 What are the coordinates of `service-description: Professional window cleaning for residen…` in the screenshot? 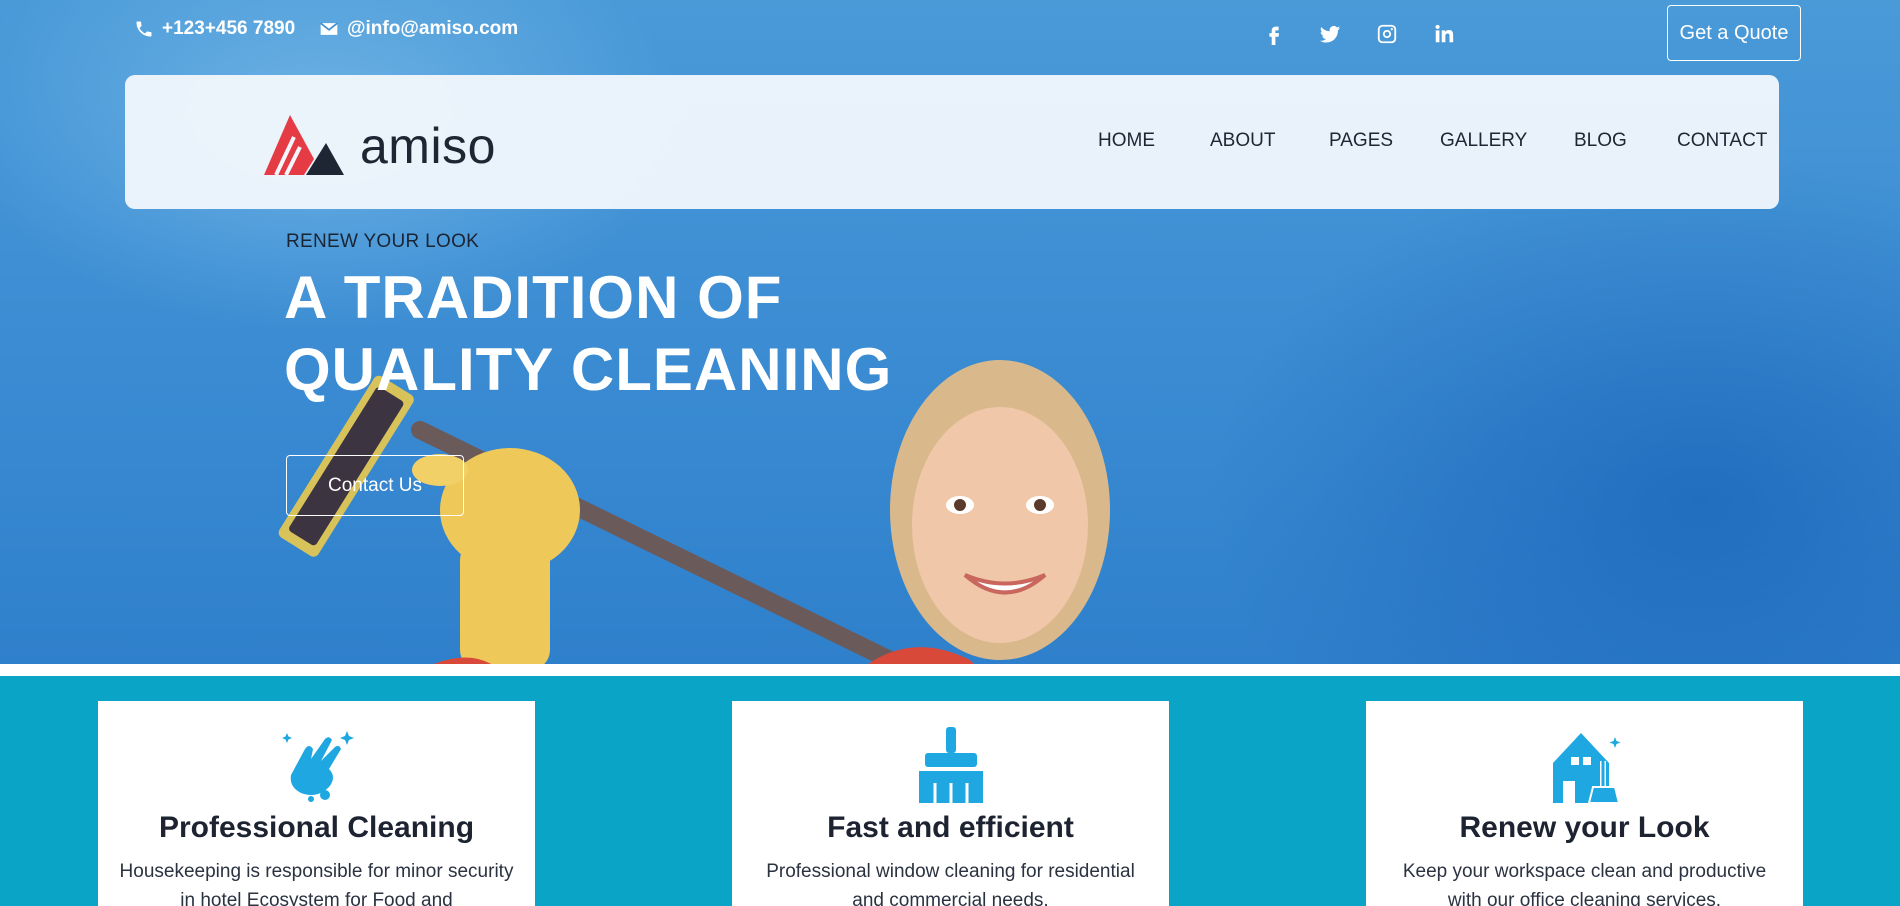 It's located at (950, 883).